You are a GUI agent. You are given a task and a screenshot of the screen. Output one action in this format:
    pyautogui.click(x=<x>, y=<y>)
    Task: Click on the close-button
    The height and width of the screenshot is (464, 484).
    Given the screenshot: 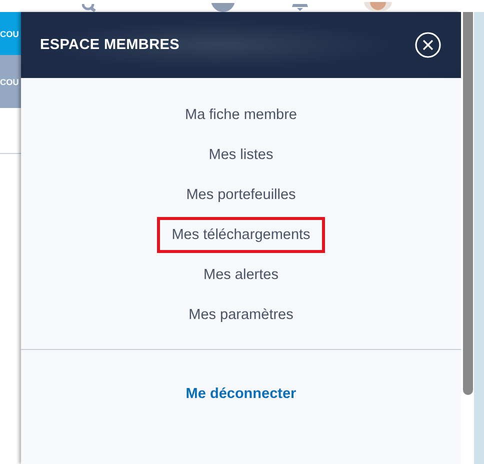 What is the action you would take?
    pyautogui.click(x=428, y=45)
    